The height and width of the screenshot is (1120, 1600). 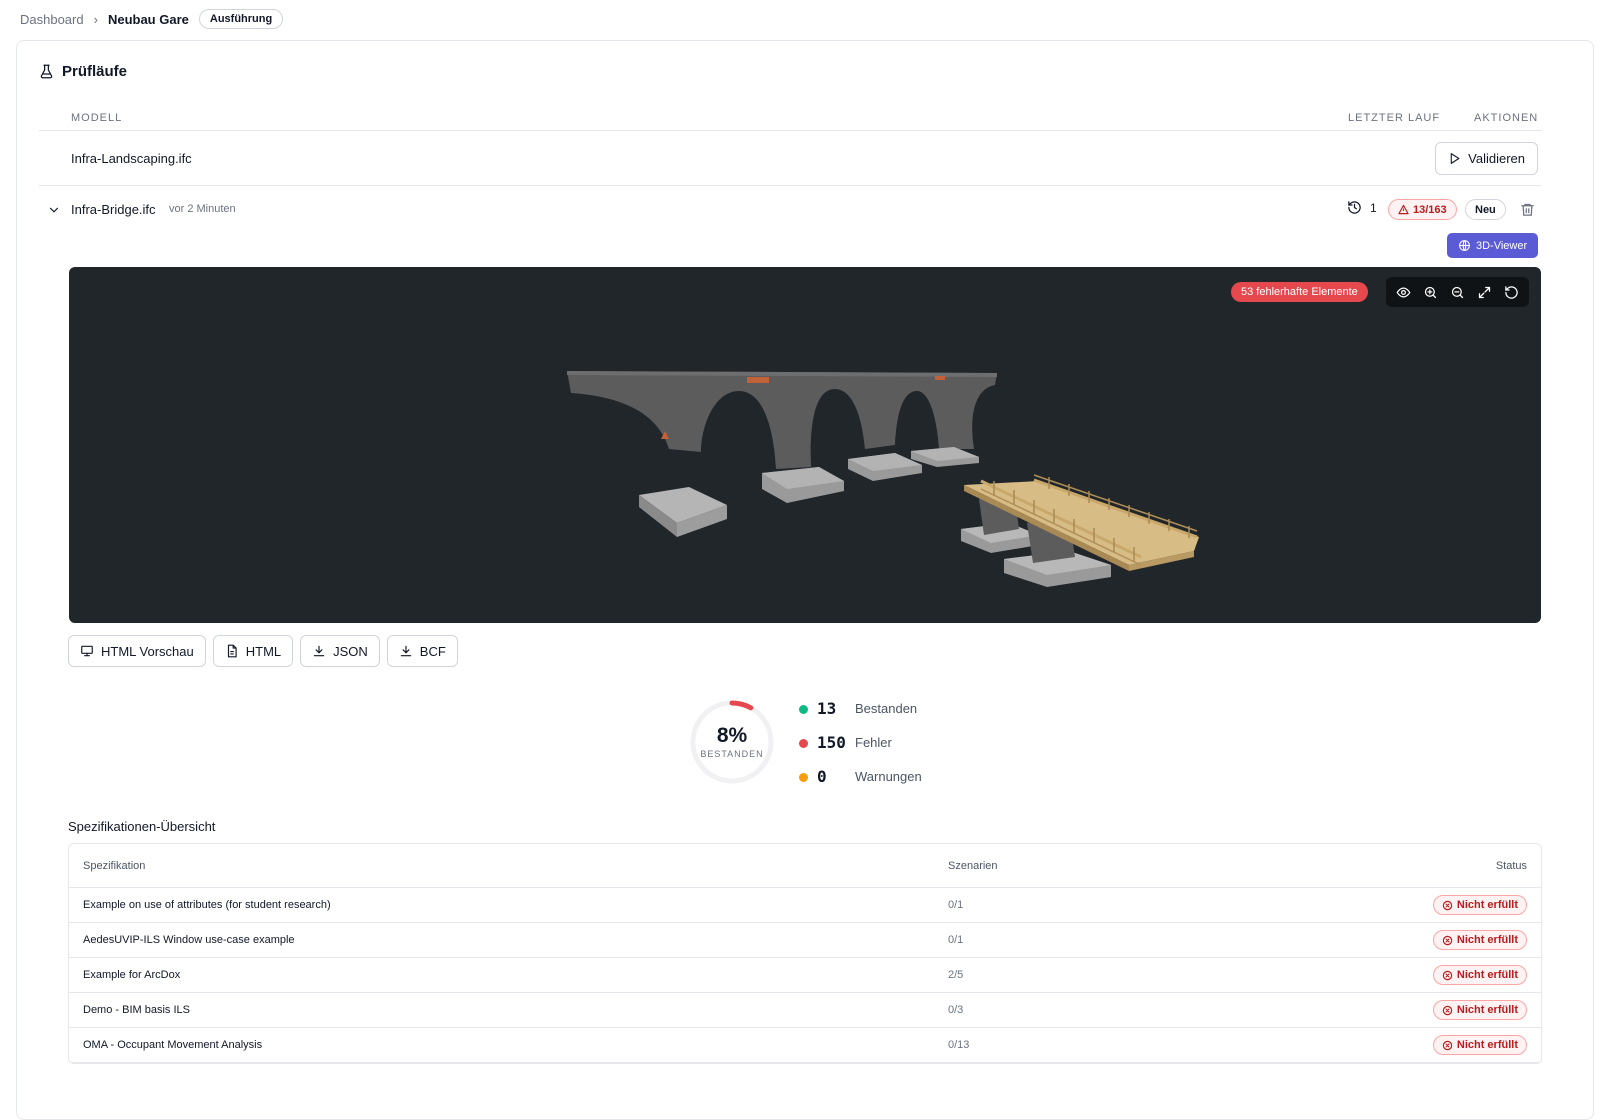 I want to click on passed-label: Bestanden, so click(x=886, y=708).